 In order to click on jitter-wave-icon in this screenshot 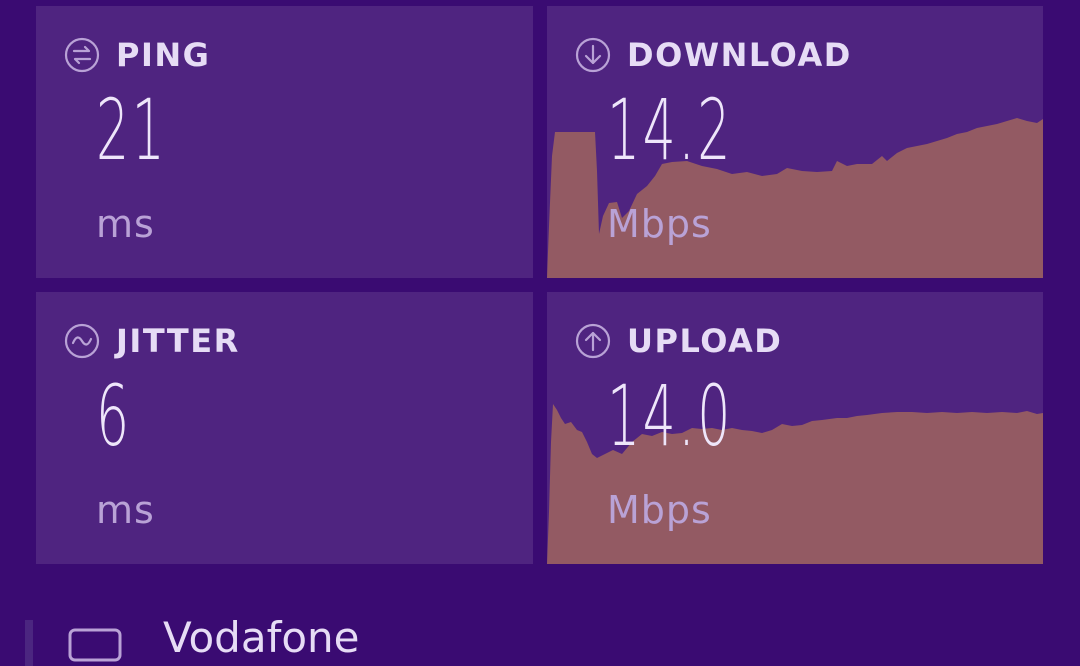, I will do `click(82, 341)`.